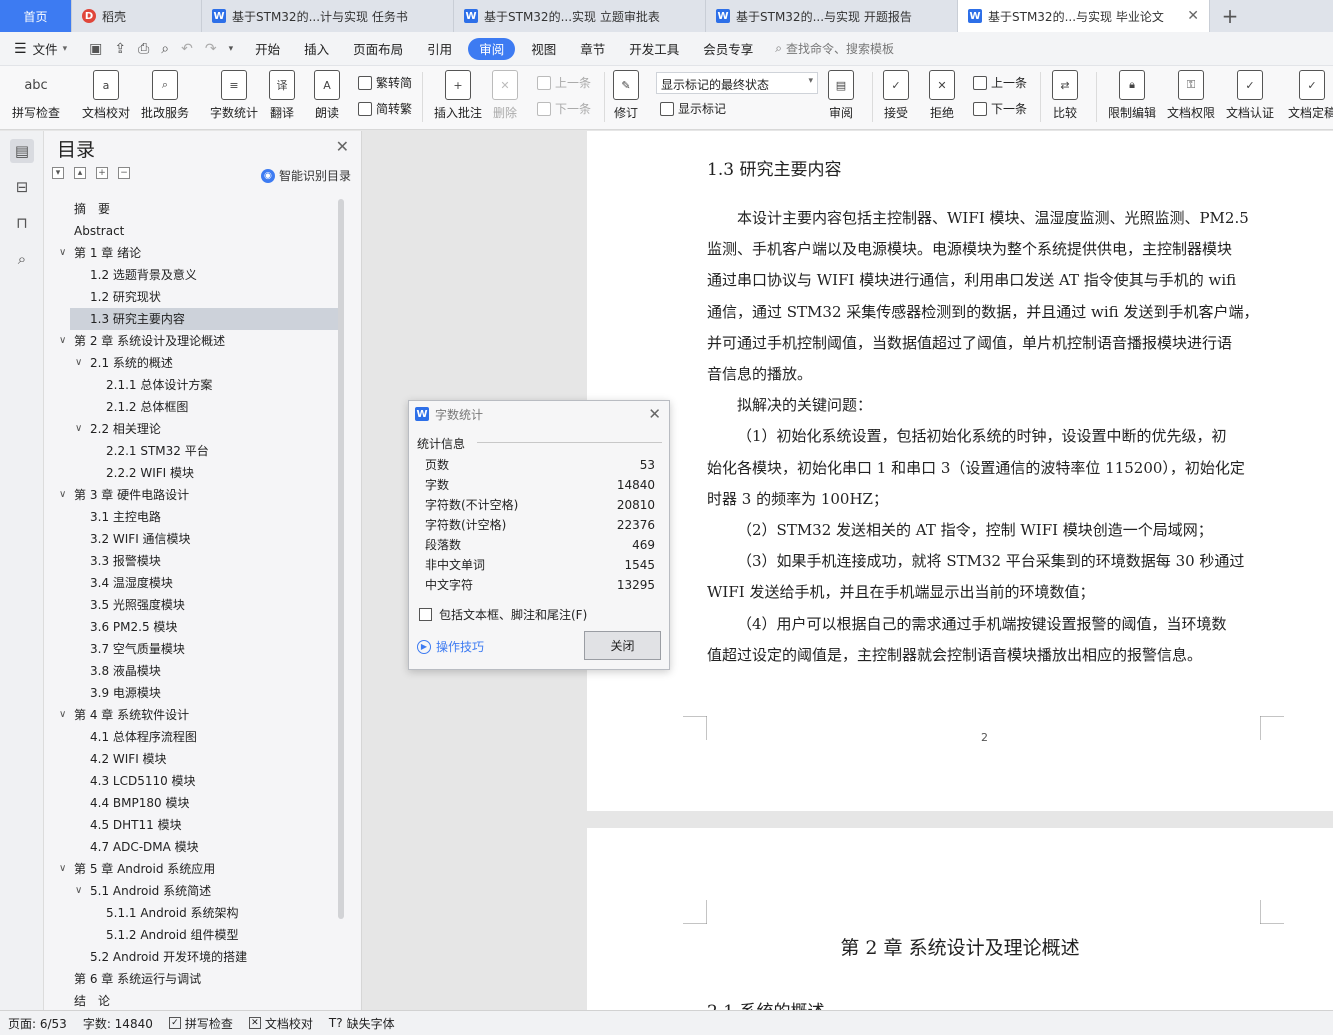  I want to click on track-changes-button: ✎ 修订, so click(626, 95).